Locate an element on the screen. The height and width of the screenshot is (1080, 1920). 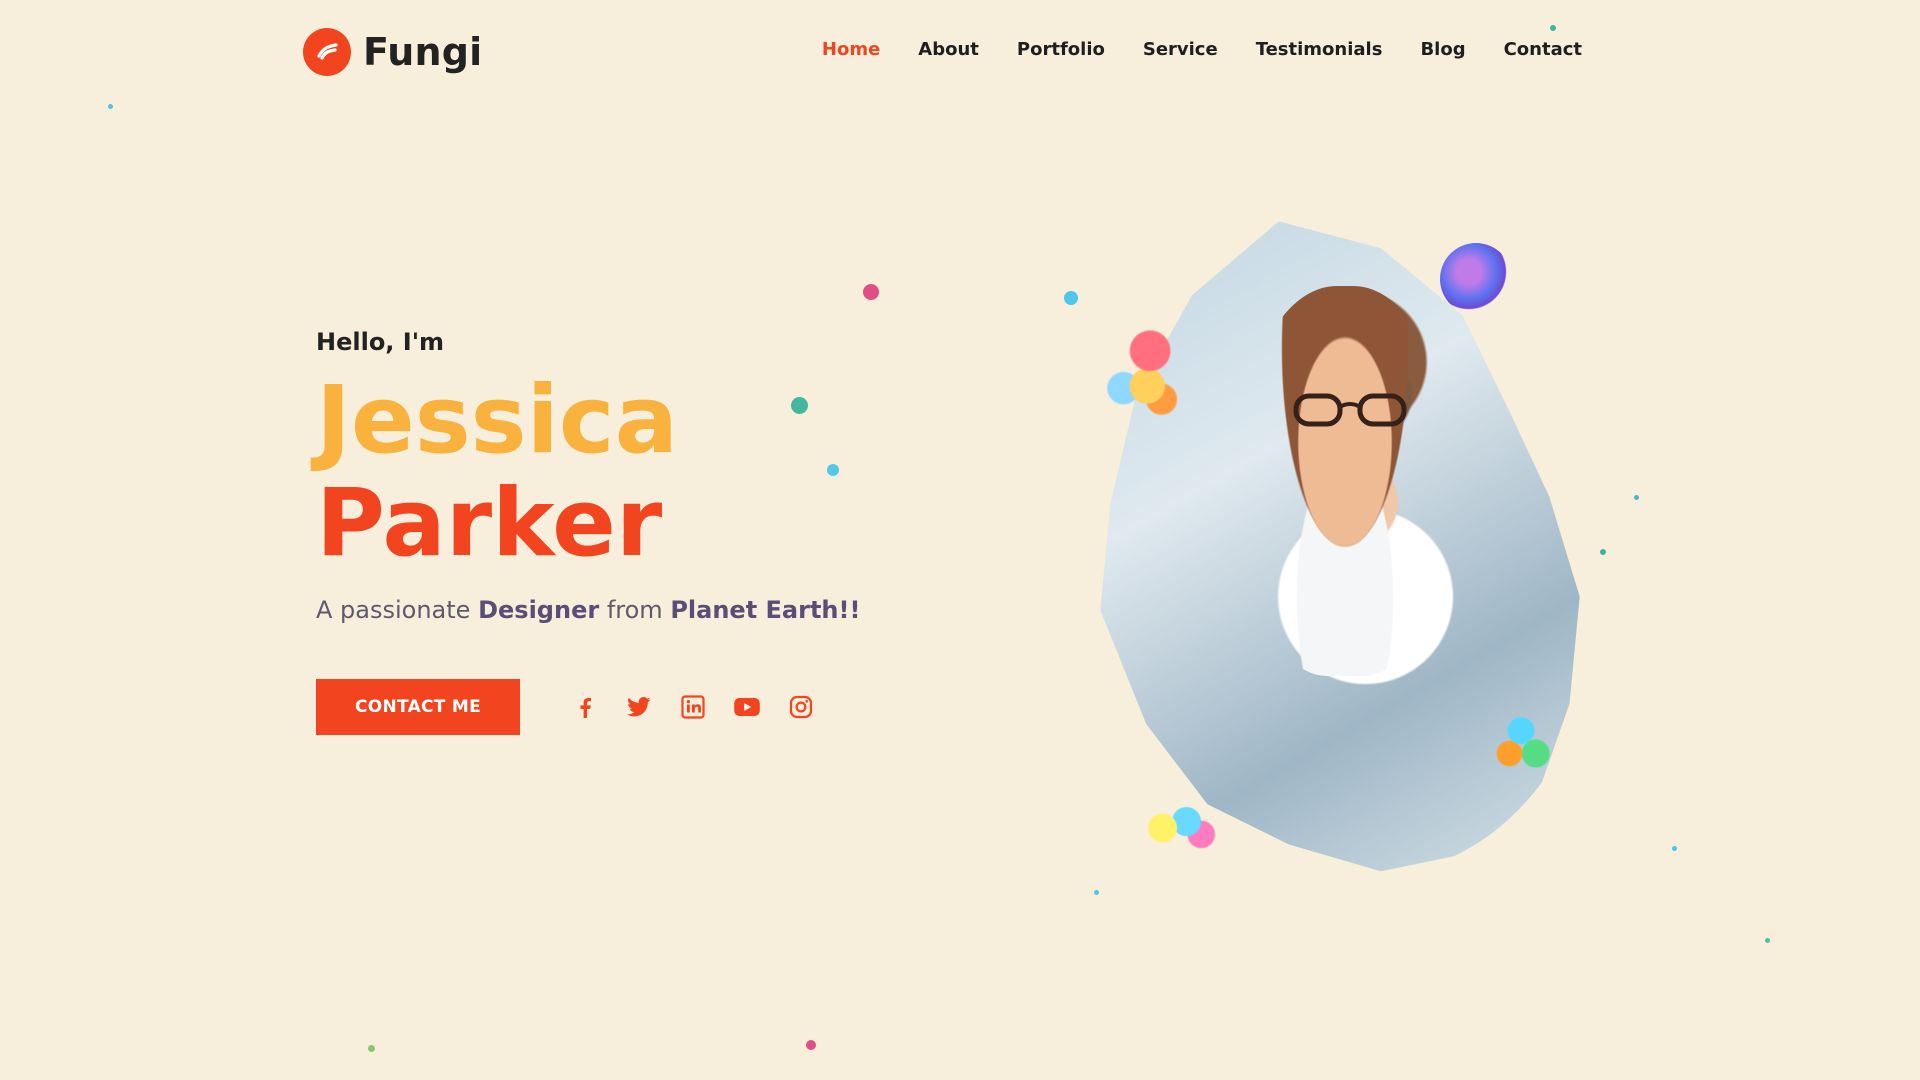
woman-portrait is located at coordinates (1345, 481).